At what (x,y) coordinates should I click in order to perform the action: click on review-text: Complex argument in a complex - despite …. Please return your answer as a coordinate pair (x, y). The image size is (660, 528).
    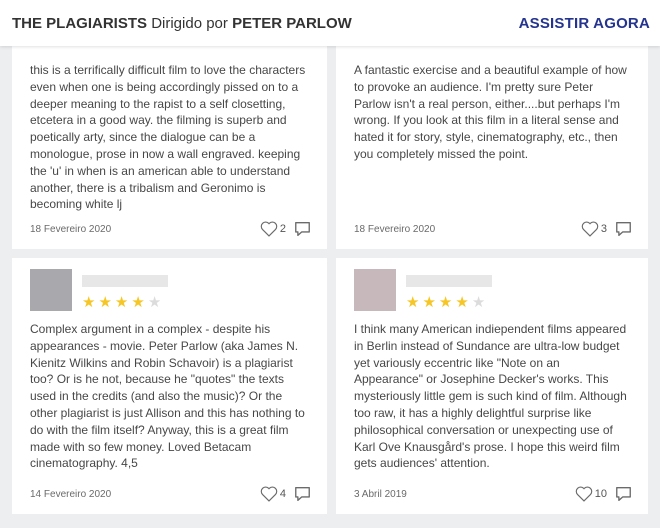
    Looking at the image, I should click on (167, 396).